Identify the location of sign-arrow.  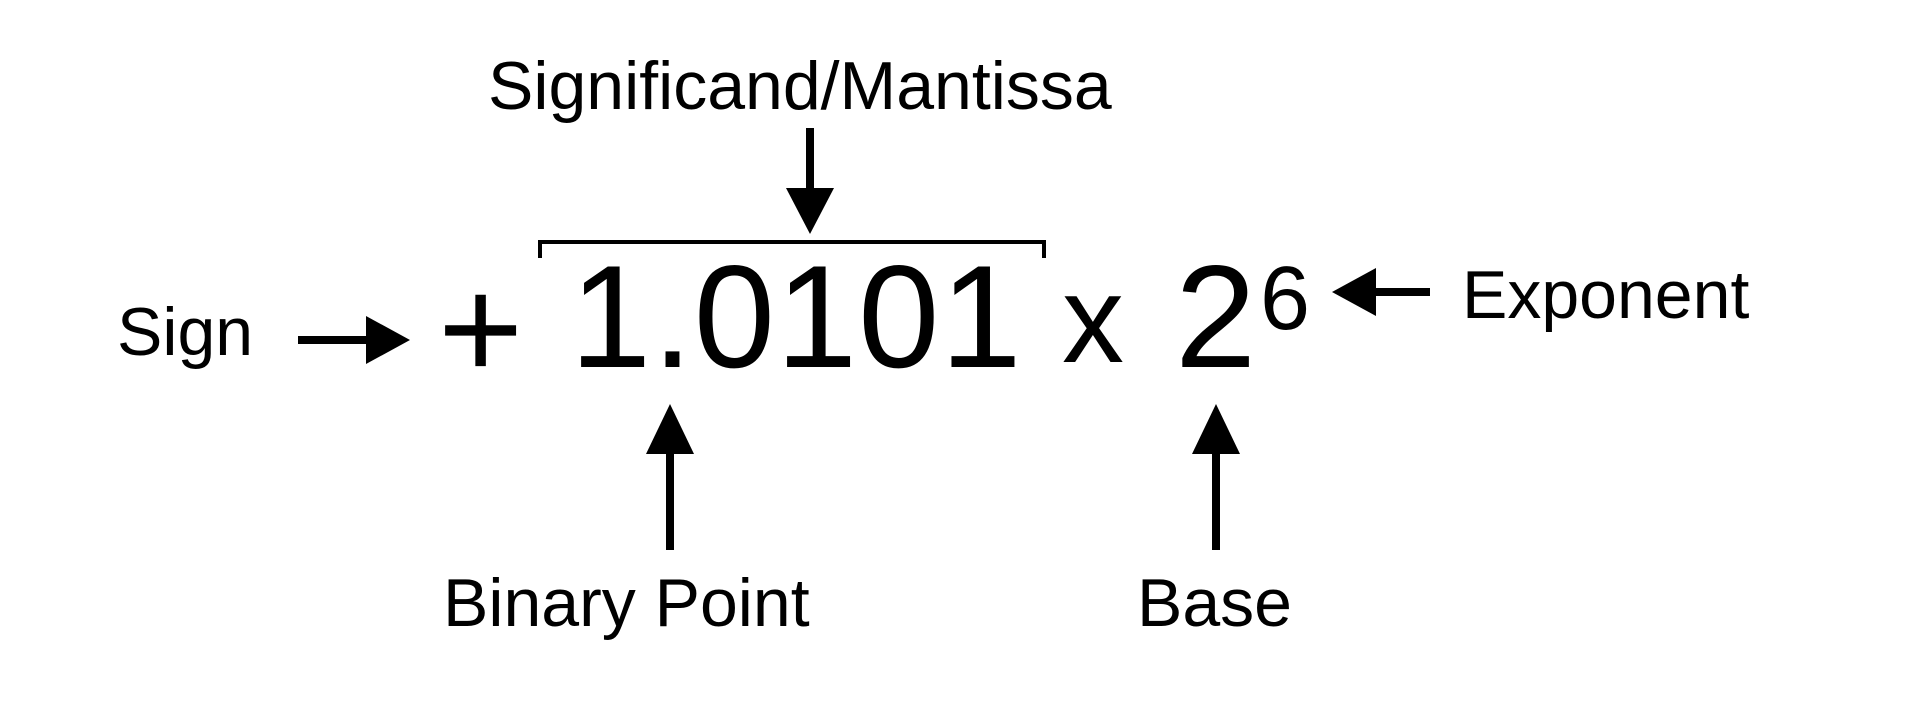
(354, 340).